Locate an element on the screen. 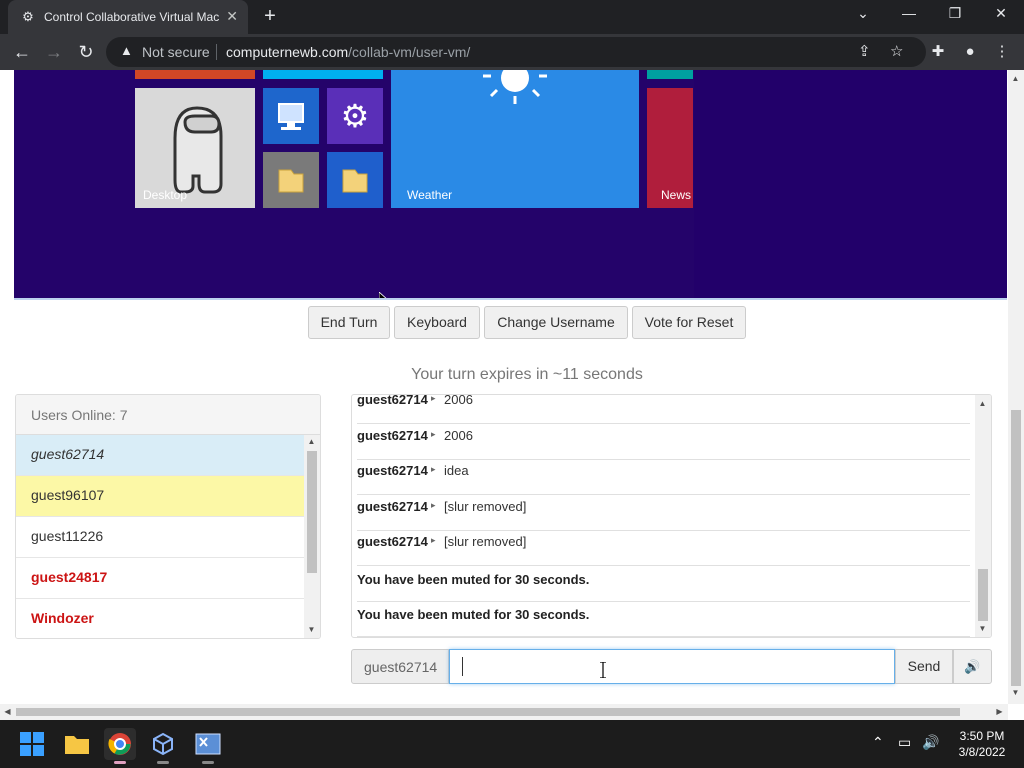 The image size is (1024, 768). volume-speaker-icon: 🔊 is located at coordinates (972, 666).